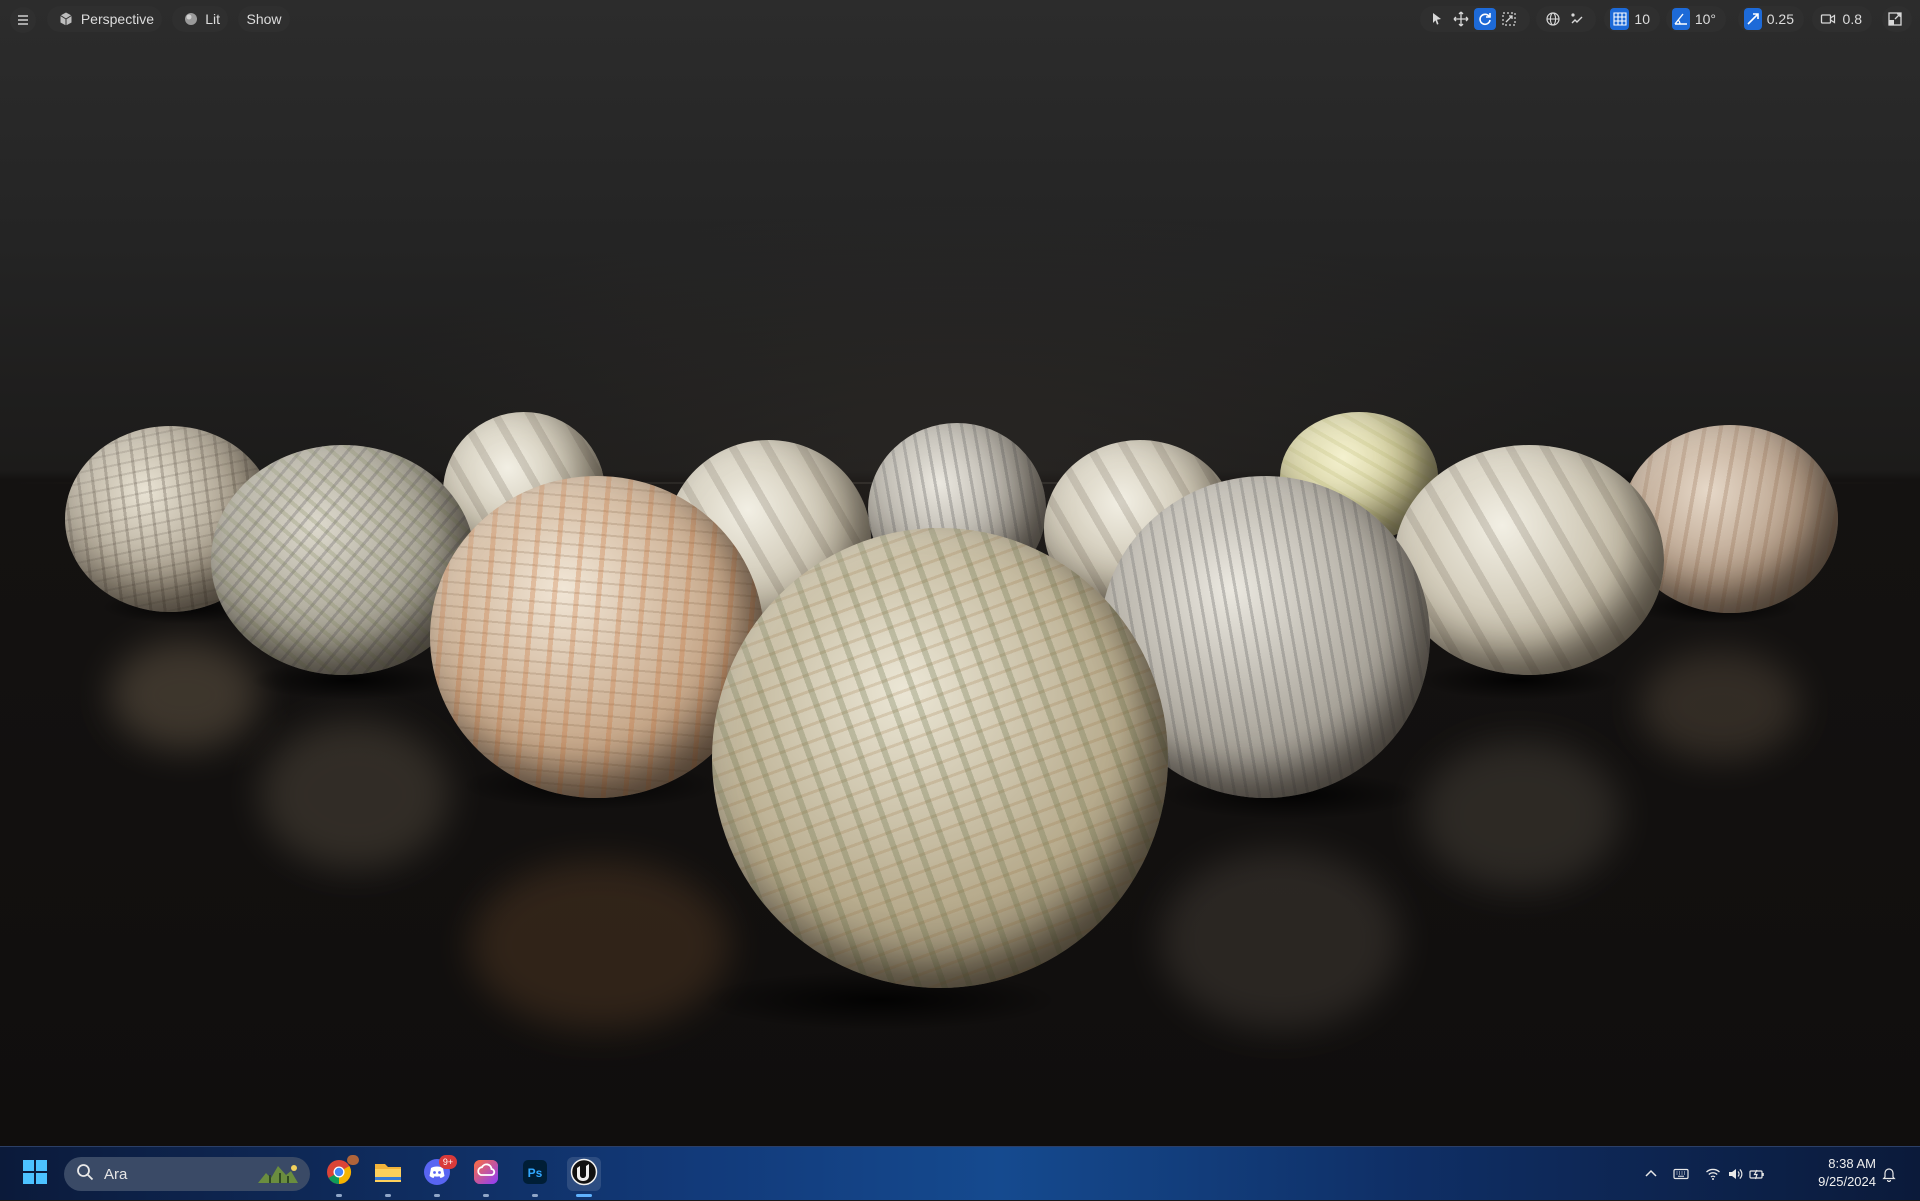  I want to click on lit-button: Lit, so click(200, 19).